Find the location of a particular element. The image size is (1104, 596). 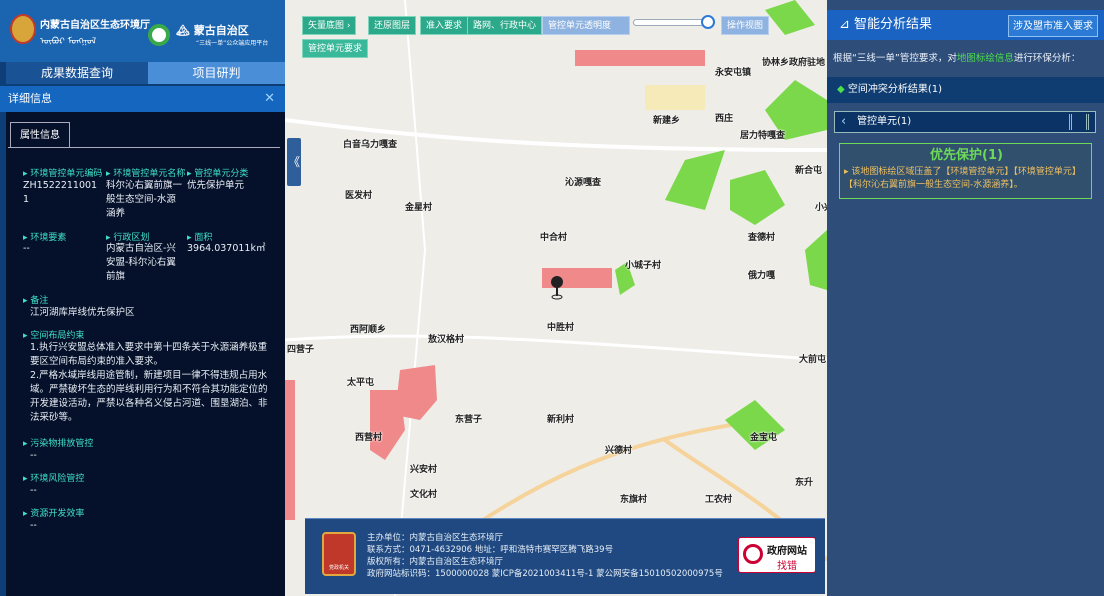

close-icon: ✕ is located at coordinates (269, 99).